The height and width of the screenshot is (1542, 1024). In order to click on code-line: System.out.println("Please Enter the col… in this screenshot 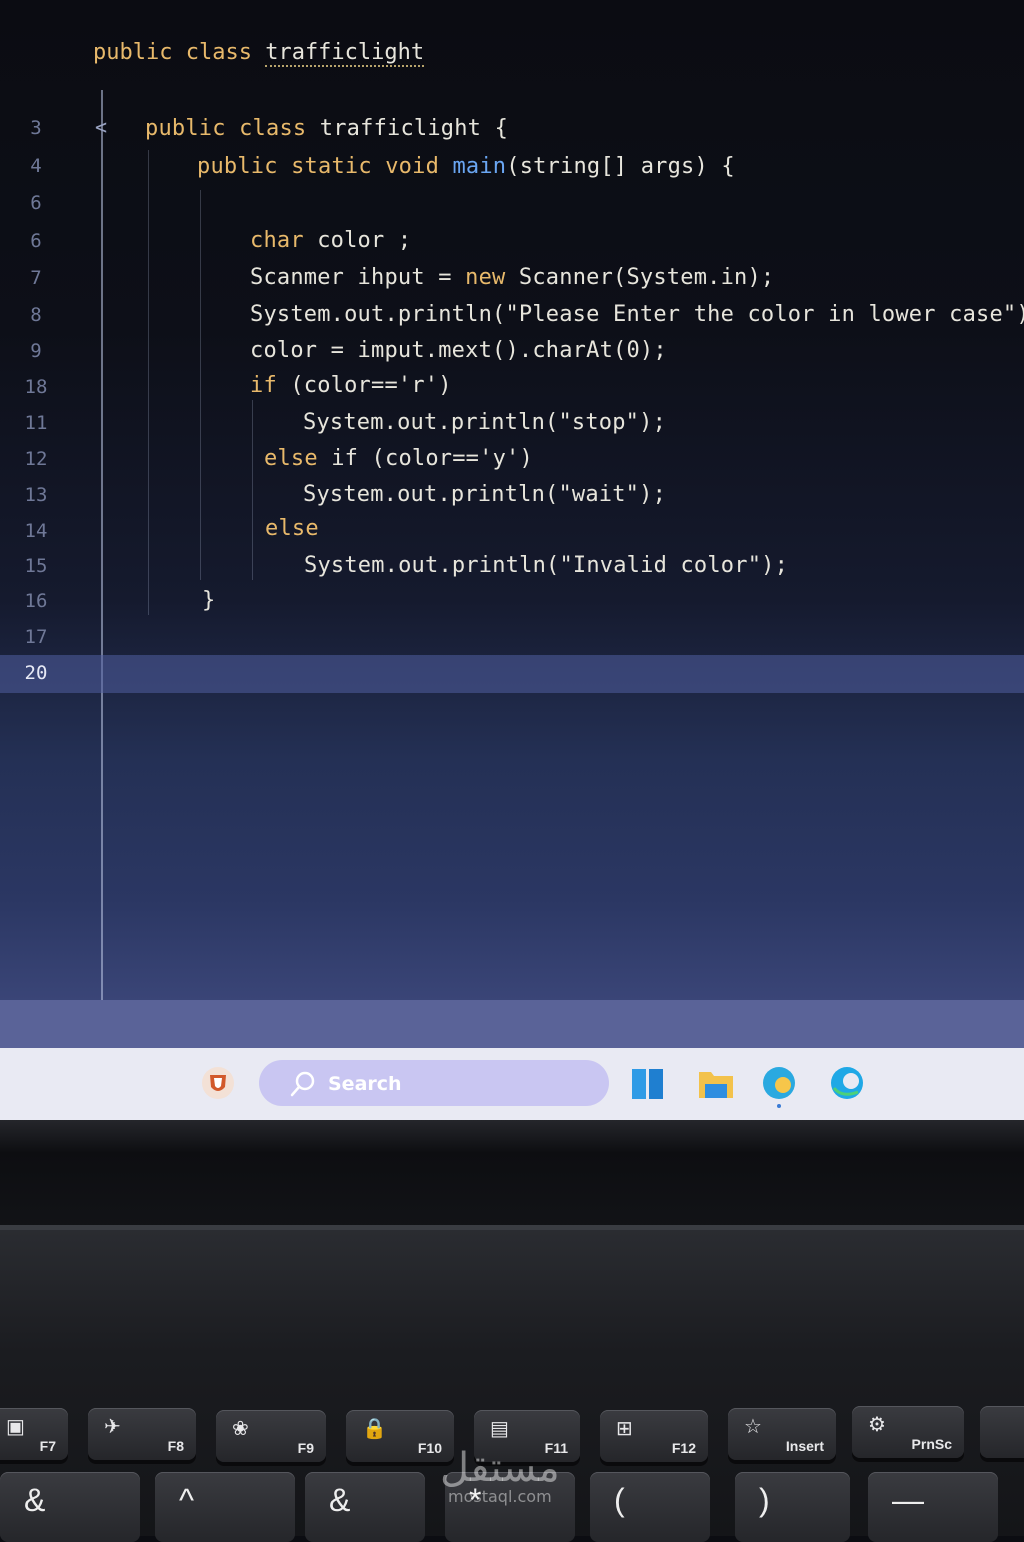, I will do `click(637, 314)`.